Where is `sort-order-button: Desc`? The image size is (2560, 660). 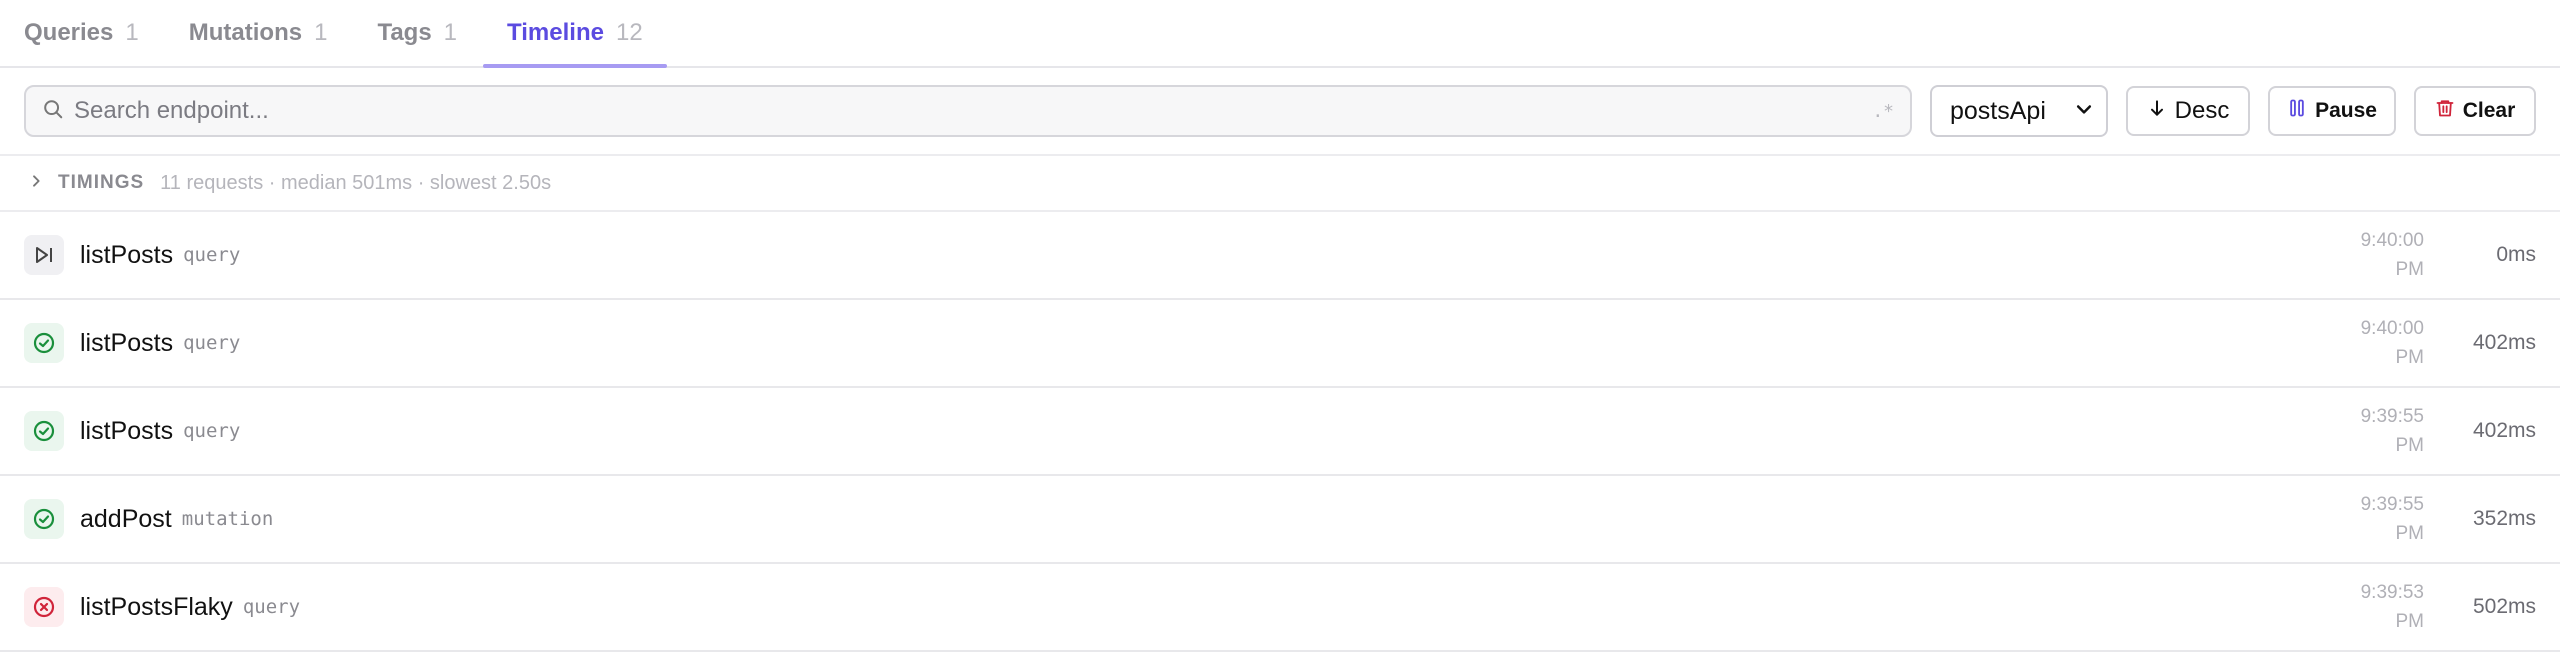
sort-order-button: Desc is located at coordinates (2188, 111).